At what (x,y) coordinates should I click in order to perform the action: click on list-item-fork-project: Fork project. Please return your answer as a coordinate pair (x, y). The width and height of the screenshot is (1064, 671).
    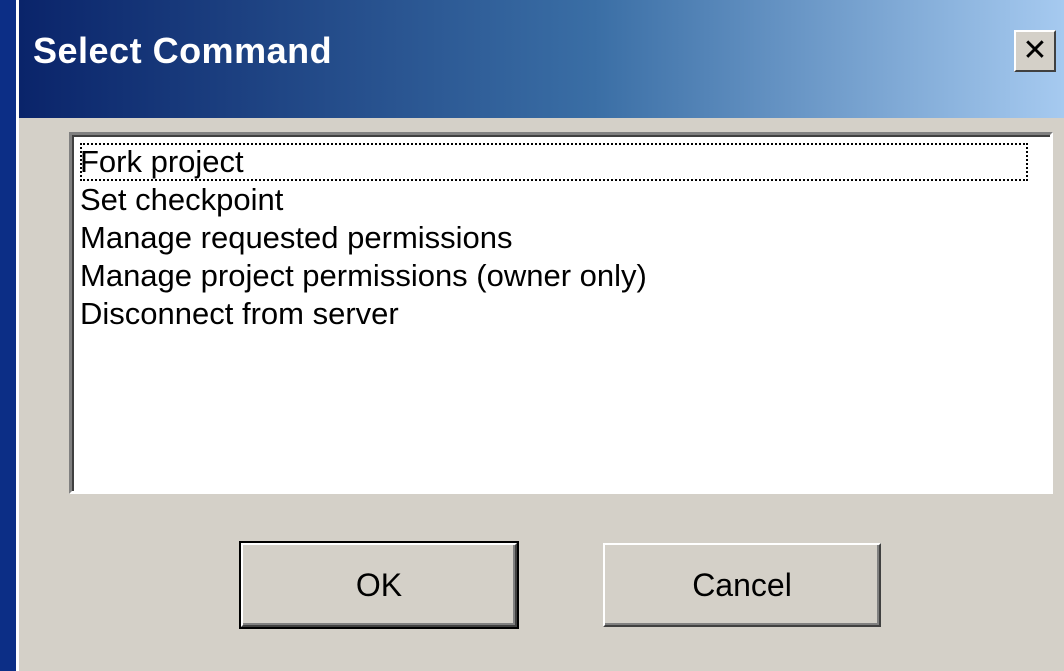
    Looking at the image, I should click on (554, 162).